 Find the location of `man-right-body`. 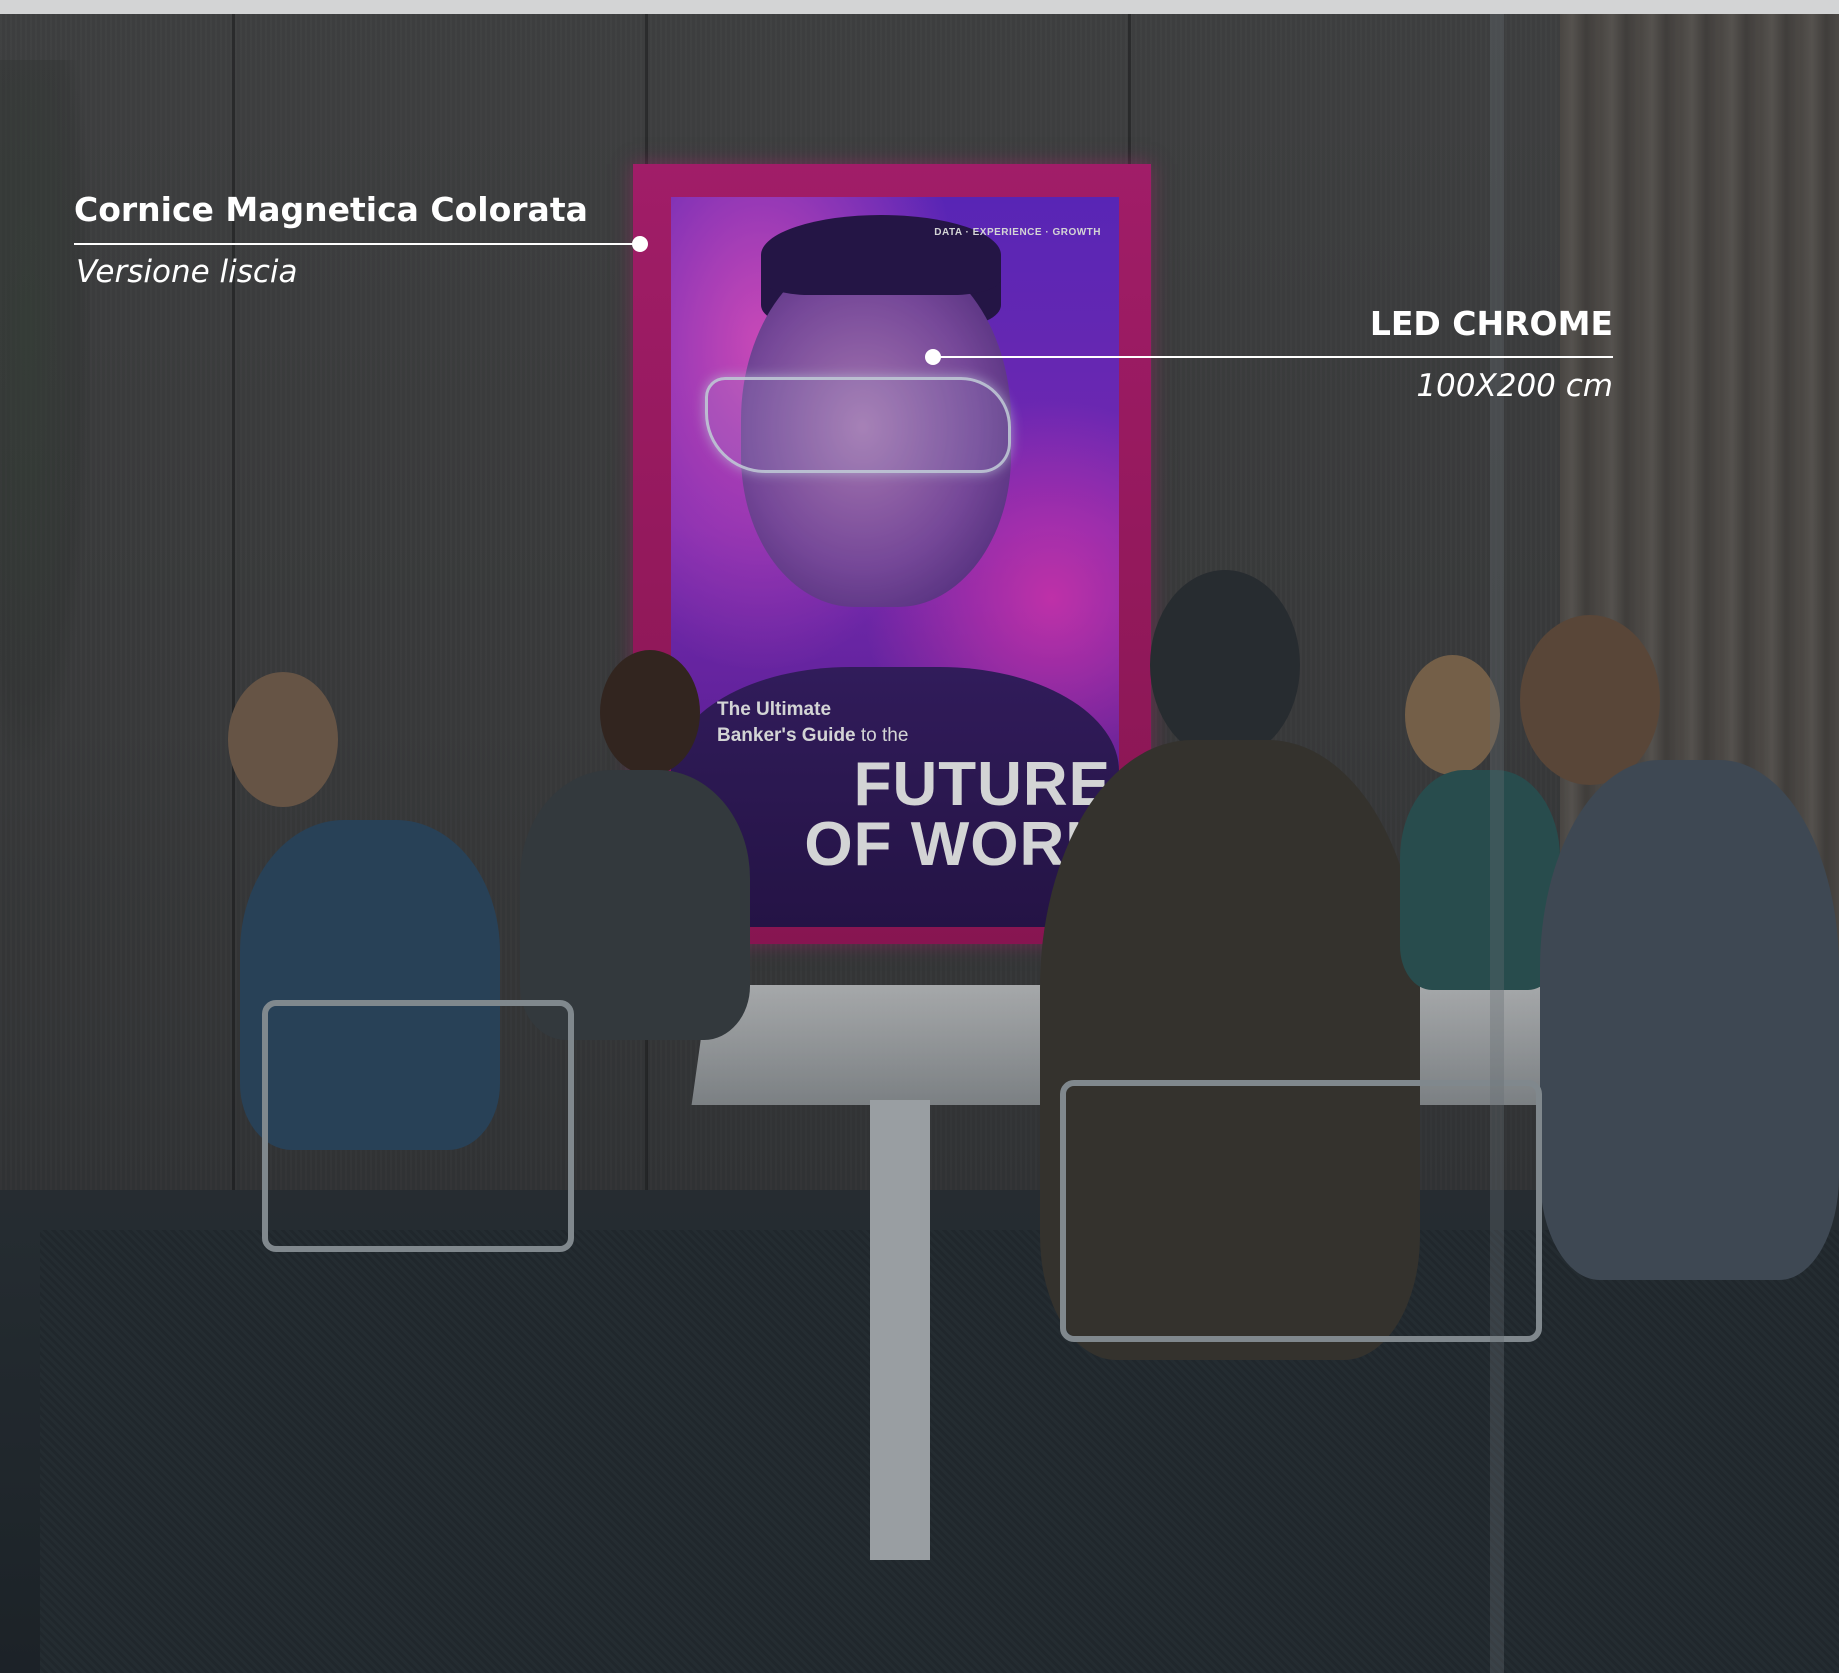

man-right-body is located at coordinates (1689, 1020).